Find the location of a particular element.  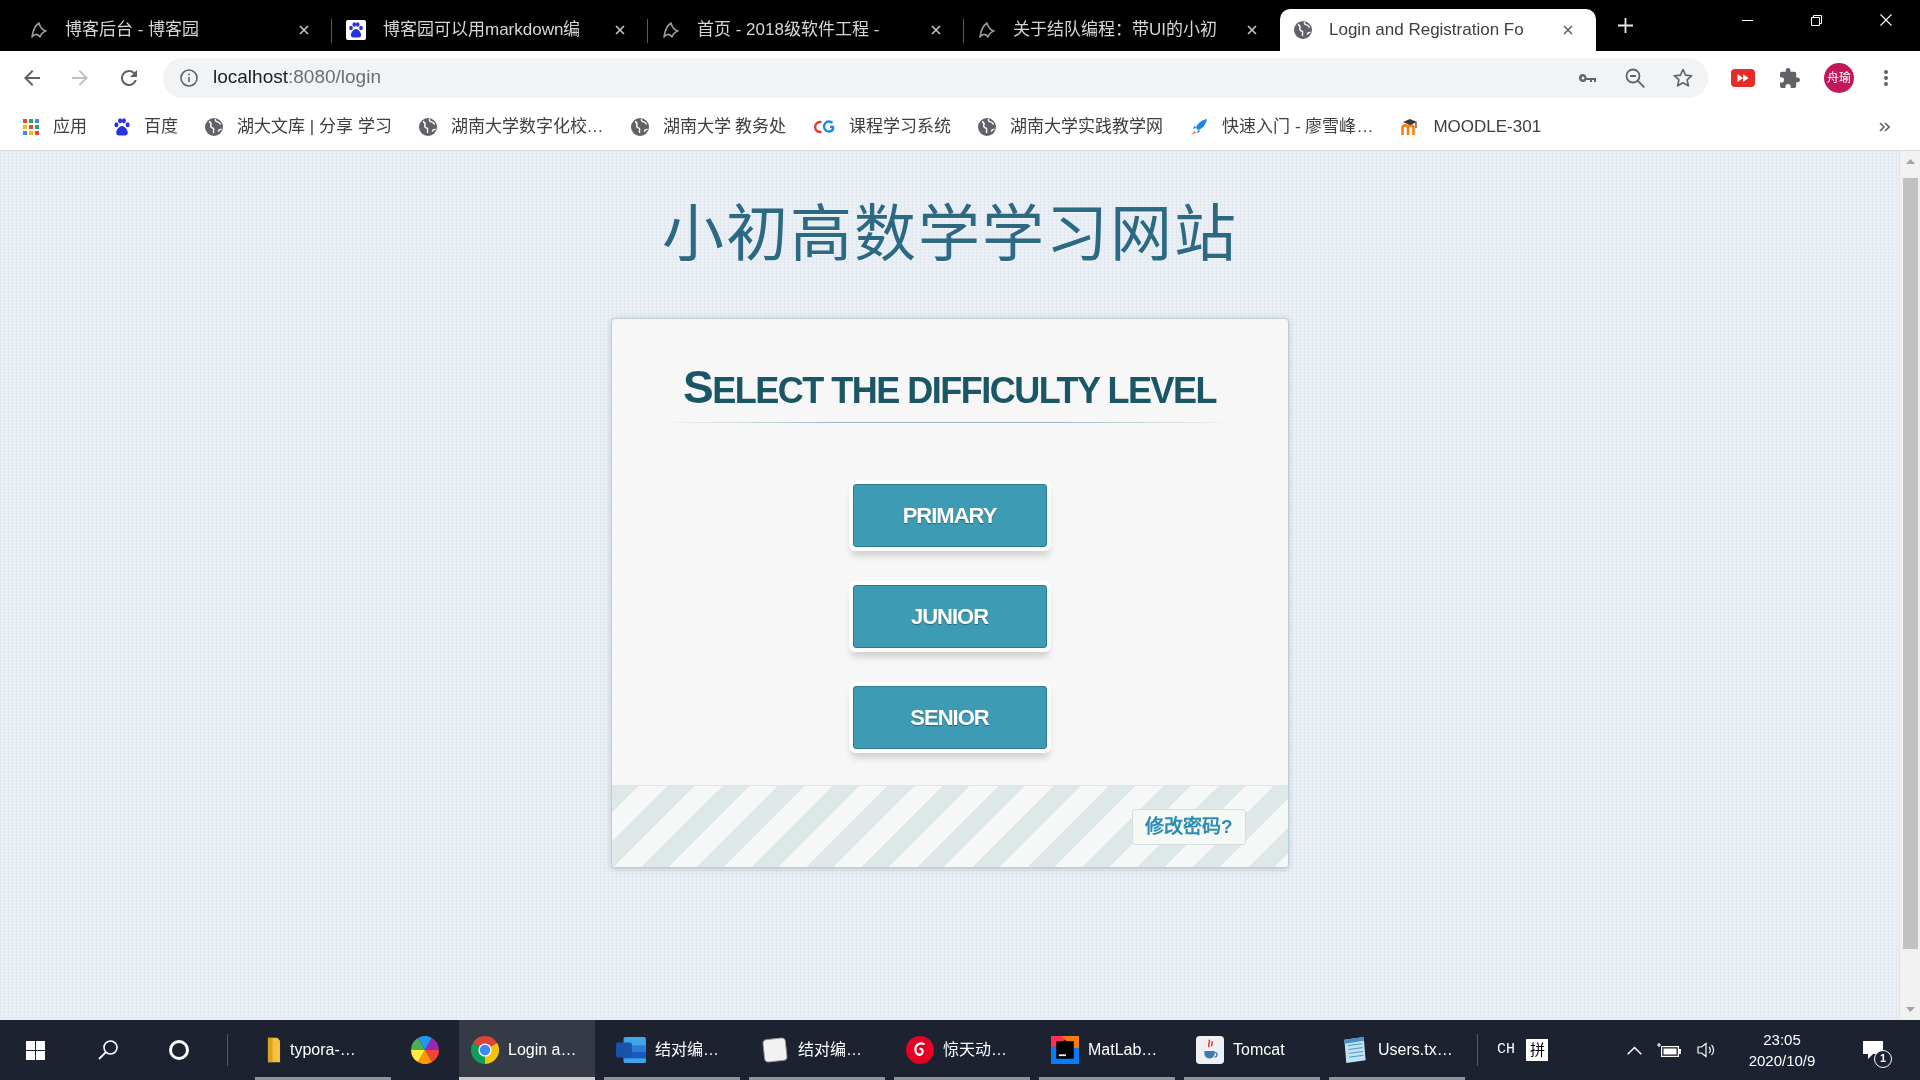

browser-tab: 博客园可以用markdown编 is located at coordinates (490, 30).